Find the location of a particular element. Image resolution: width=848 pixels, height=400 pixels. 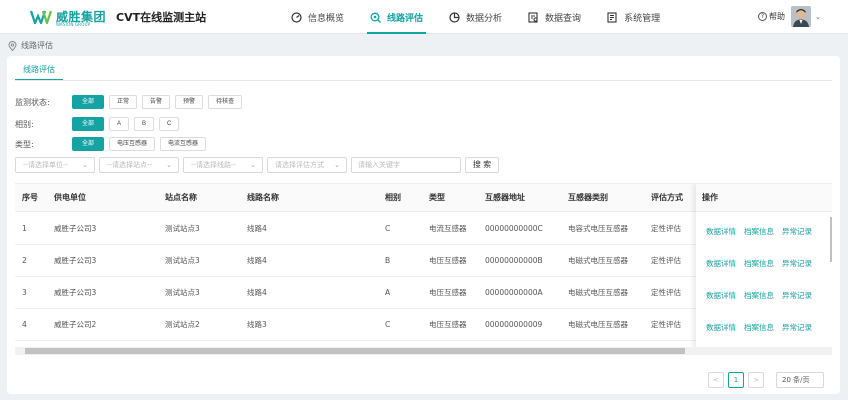

phase-chip-c: C is located at coordinates (169, 124).